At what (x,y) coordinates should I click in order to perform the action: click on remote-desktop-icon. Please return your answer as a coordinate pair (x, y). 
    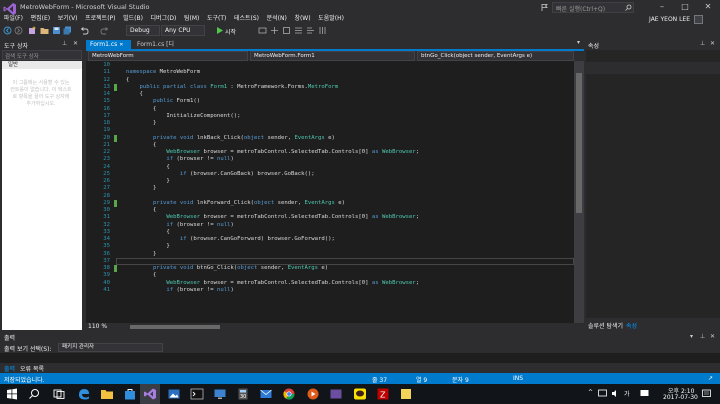
    Looking at the image, I should click on (220, 394).